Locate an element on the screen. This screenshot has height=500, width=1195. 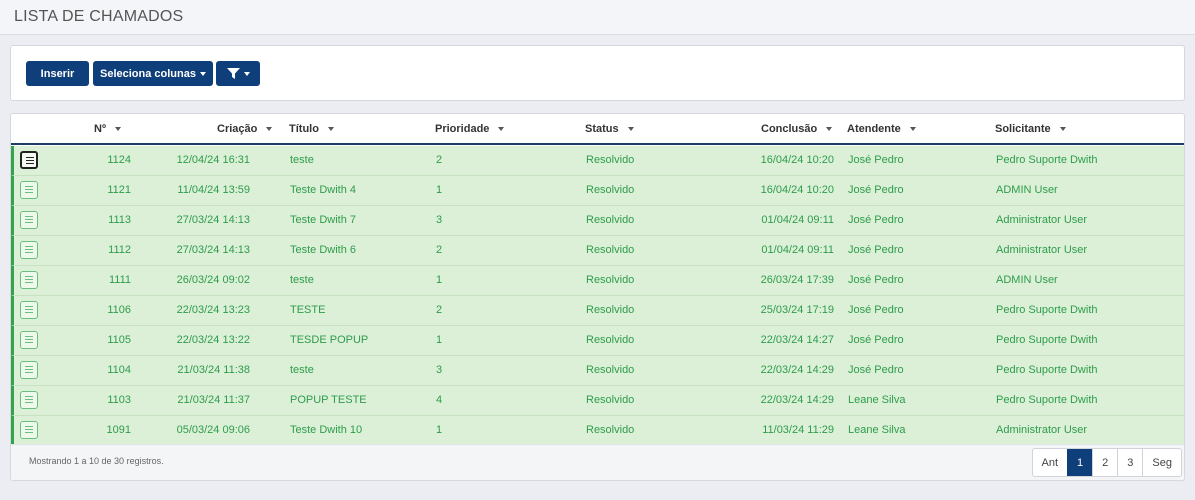
col-header-label: Prioridade is located at coordinates (462, 129).